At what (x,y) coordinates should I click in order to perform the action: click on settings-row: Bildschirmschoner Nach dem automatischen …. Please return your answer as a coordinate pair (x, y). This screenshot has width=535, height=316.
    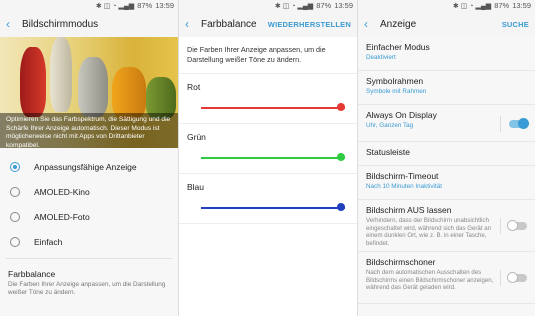
    Looking at the image, I should click on (446, 278).